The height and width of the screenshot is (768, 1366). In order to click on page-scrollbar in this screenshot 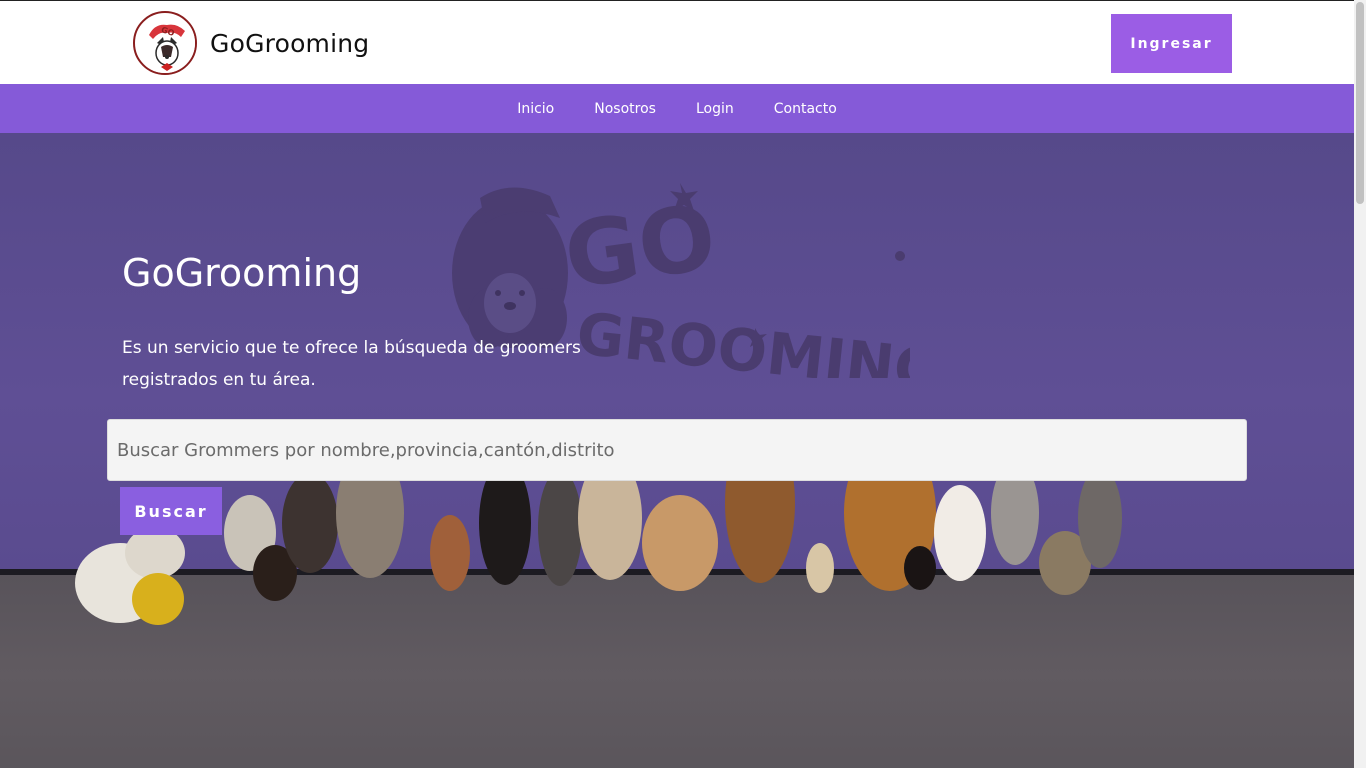, I will do `click(1360, 384)`.